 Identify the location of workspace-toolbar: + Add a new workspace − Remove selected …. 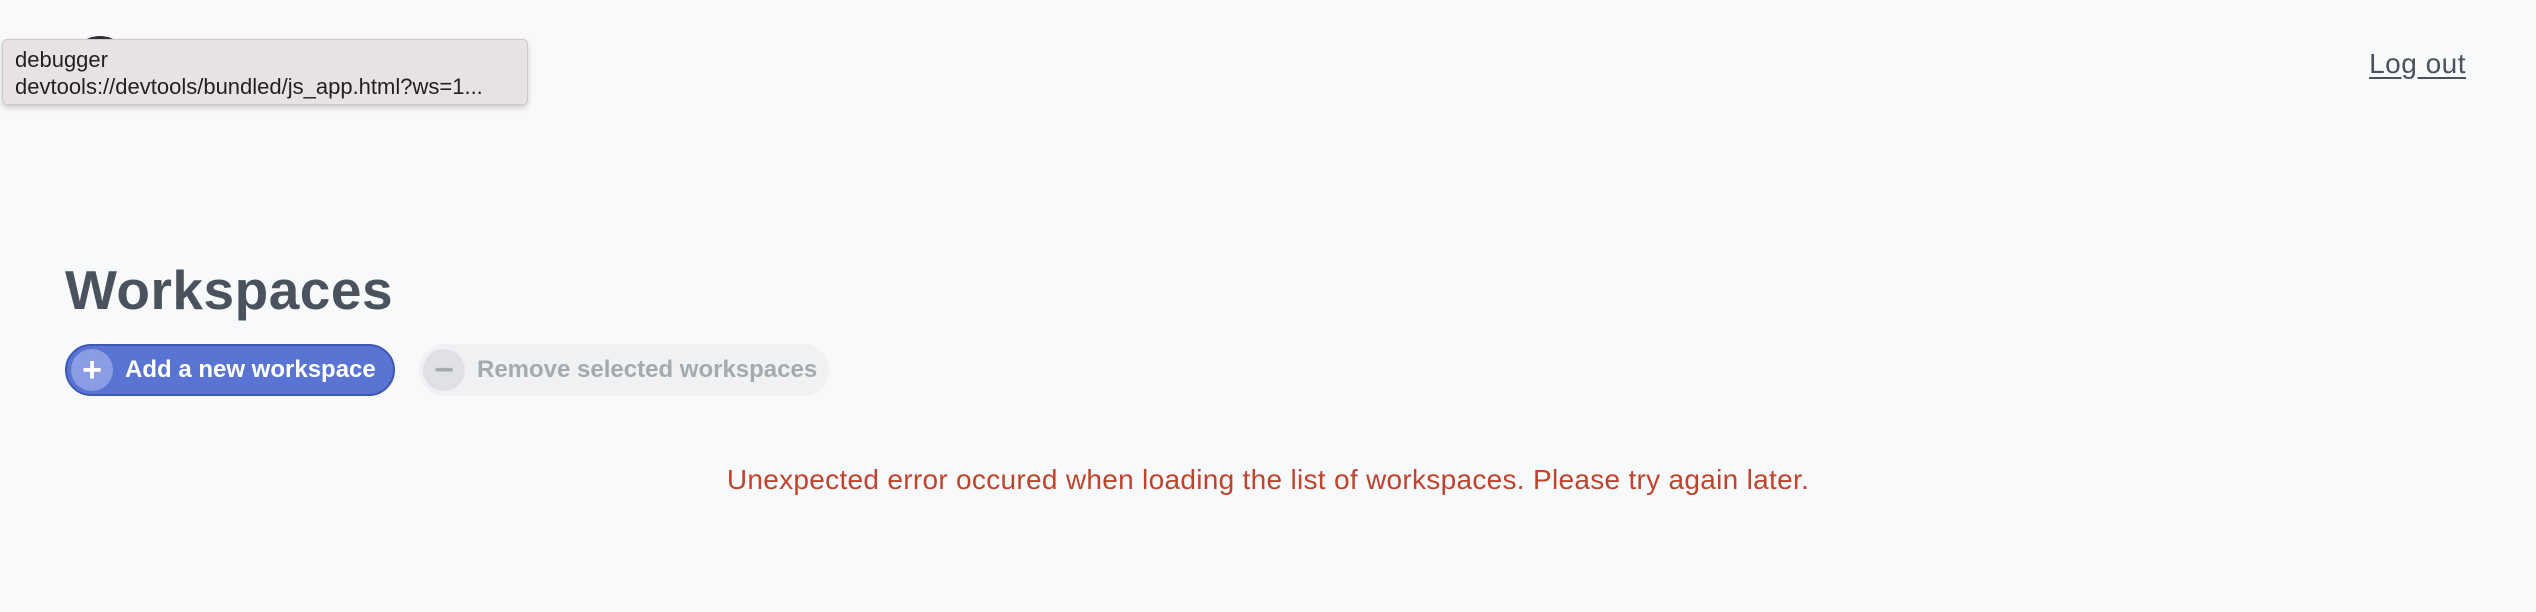
(447, 370).